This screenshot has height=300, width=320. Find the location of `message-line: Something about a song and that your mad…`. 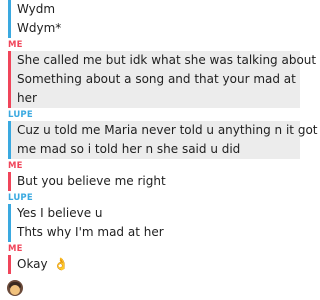

message-line: Something about a song and that your mad… is located at coordinates (156, 79).